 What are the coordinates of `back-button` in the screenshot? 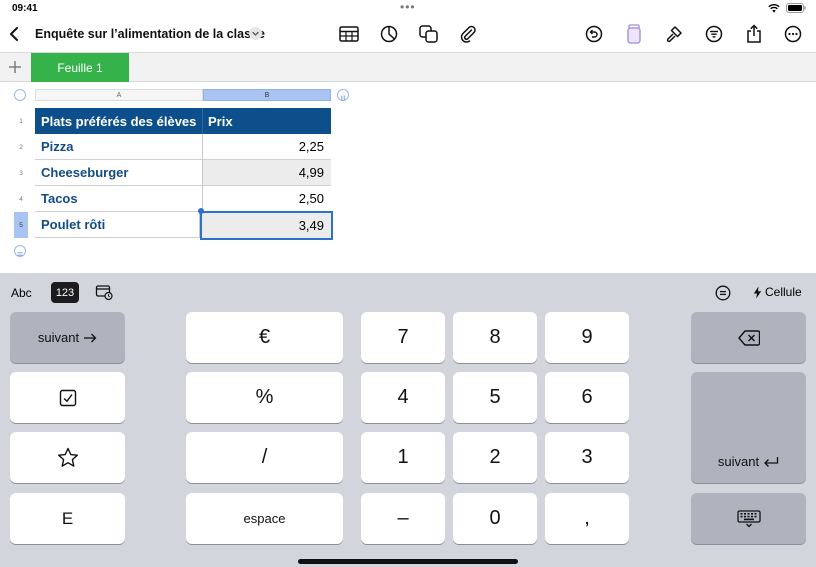 It's located at (15, 34).